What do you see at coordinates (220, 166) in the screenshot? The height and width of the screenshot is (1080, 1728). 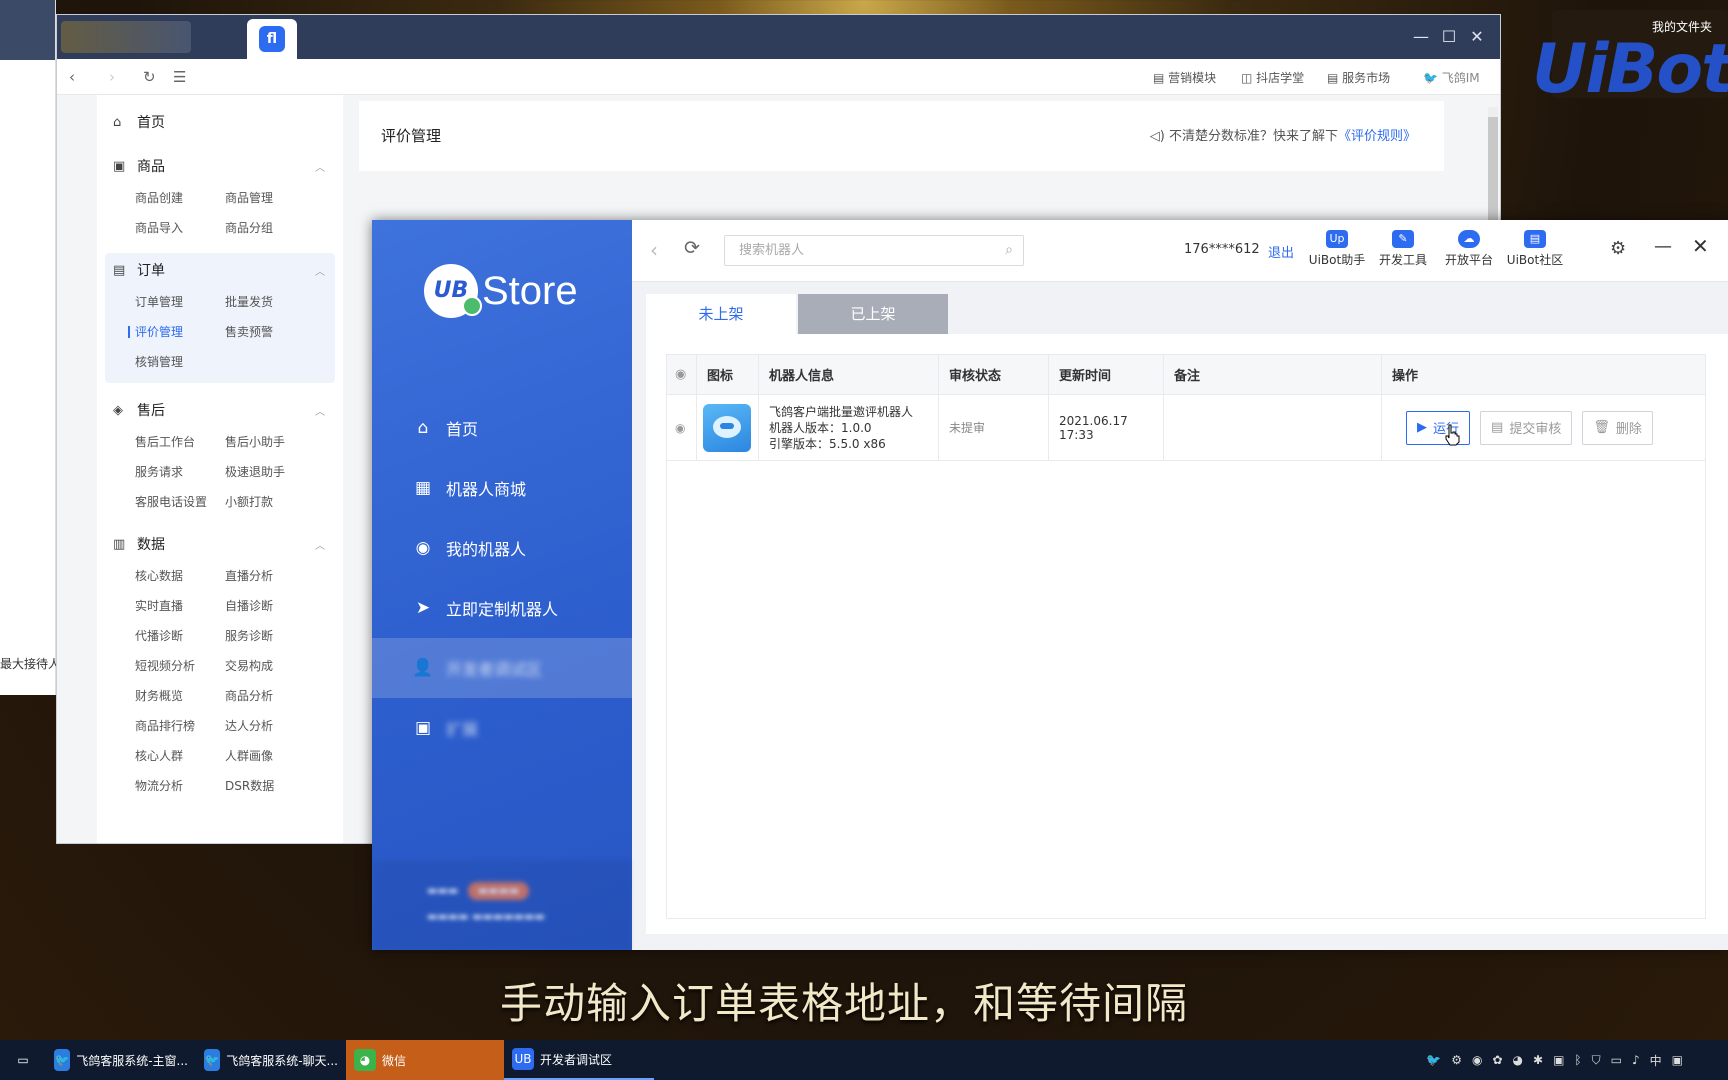 I see `sidebar-goods: ▣ 商品 ︿` at bounding box center [220, 166].